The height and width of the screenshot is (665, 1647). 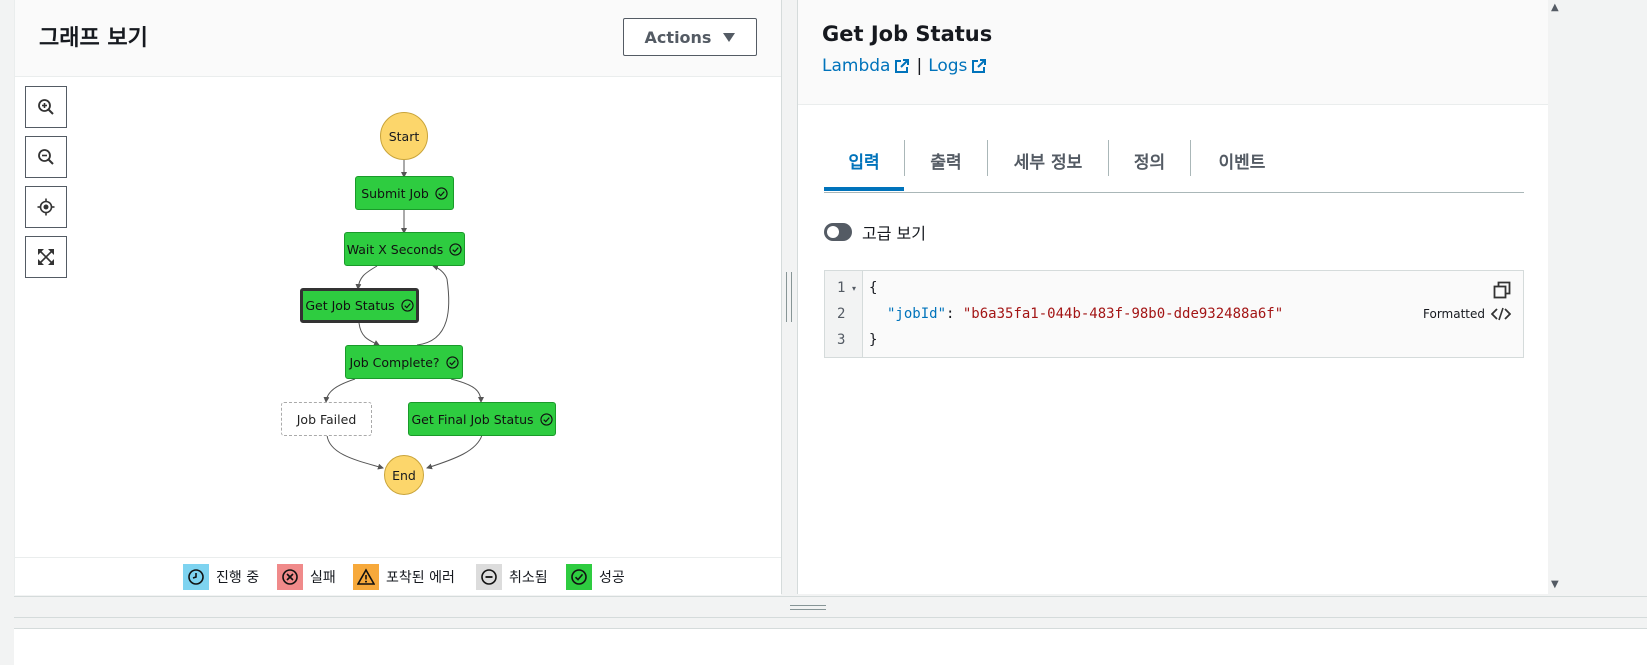 I want to click on node-label: Job Complete?, so click(x=394, y=362).